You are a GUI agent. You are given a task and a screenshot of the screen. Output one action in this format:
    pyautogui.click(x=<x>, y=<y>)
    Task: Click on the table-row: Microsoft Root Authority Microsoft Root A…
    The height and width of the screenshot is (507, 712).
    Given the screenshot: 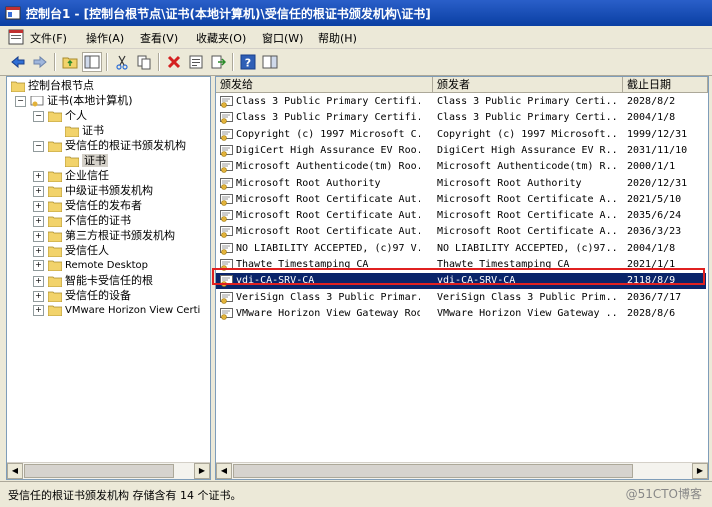 What is the action you would take?
    pyautogui.click(x=461, y=184)
    